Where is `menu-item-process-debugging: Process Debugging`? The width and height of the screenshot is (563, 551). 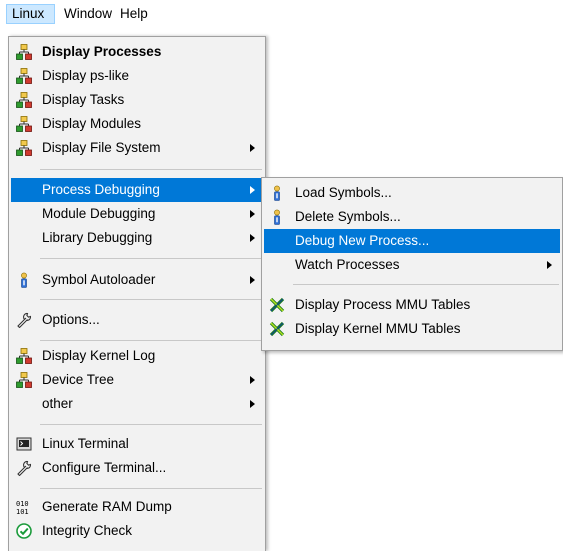 menu-item-process-debugging: Process Debugging is located at coordinates (137, 190).